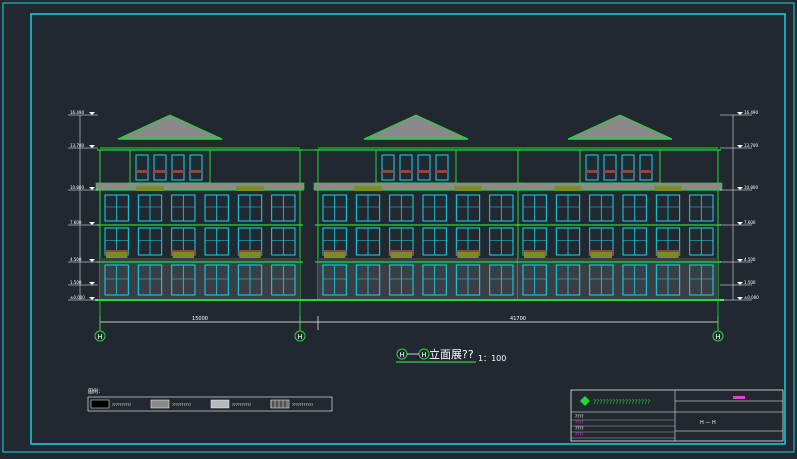 This screenshot has width=797, height=459. Describe the element at coordinates (750, 259) in the screenshot. I see `elev-label-right: 4.500` at that location.